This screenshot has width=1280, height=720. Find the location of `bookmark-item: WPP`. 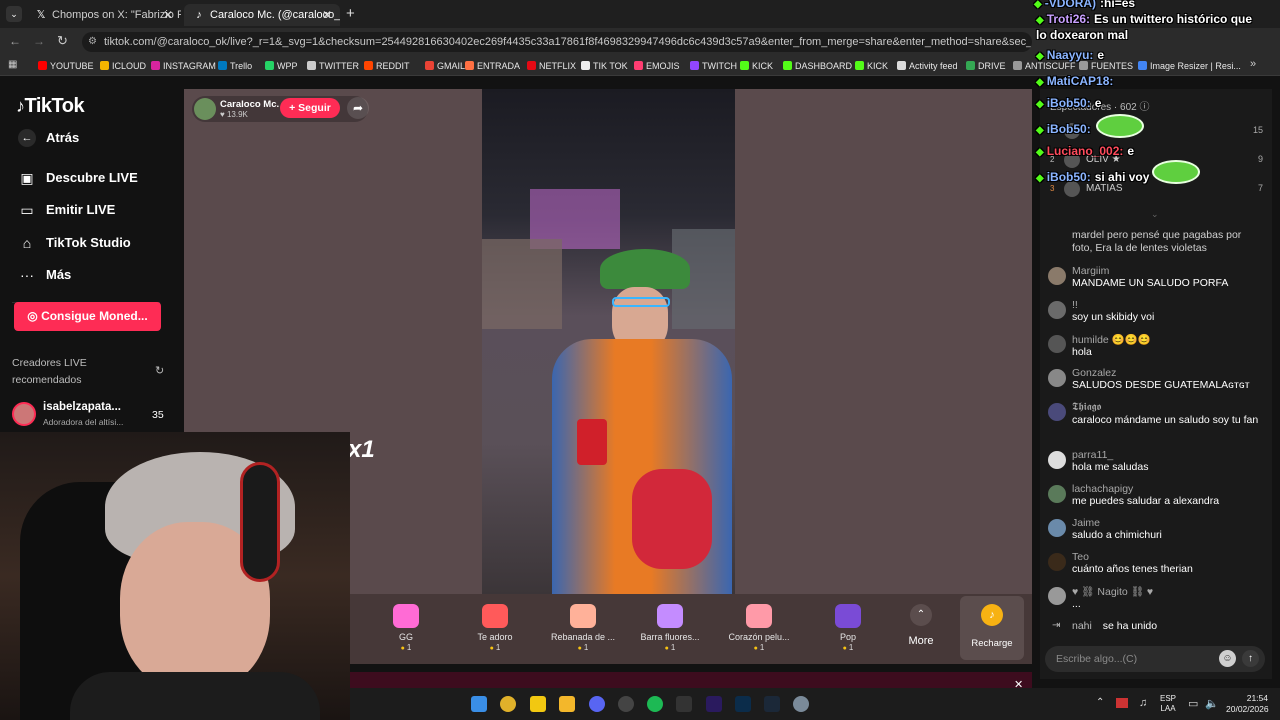

bookmark-item: WPP is located at coordinates (281, 66).